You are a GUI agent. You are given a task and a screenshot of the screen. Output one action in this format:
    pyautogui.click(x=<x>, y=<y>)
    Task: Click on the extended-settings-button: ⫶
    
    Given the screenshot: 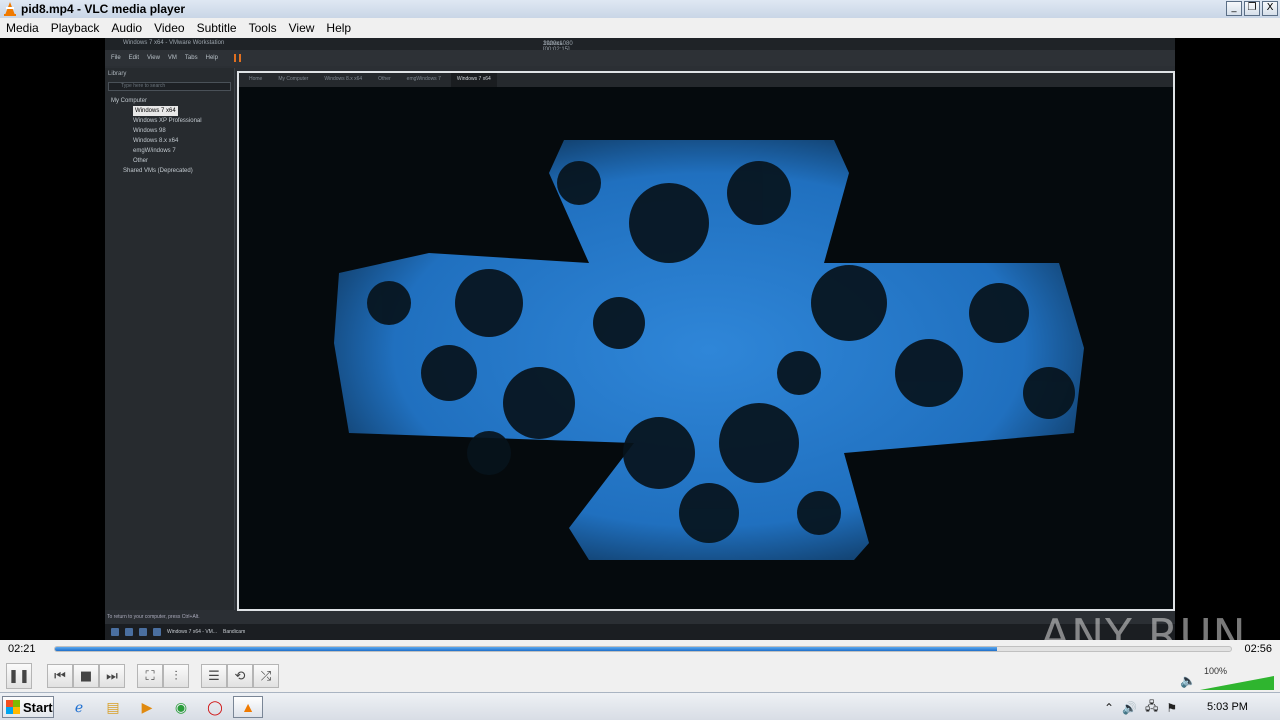 What is the action you would take?
    pyautogui.click(x=176, y=676)
    